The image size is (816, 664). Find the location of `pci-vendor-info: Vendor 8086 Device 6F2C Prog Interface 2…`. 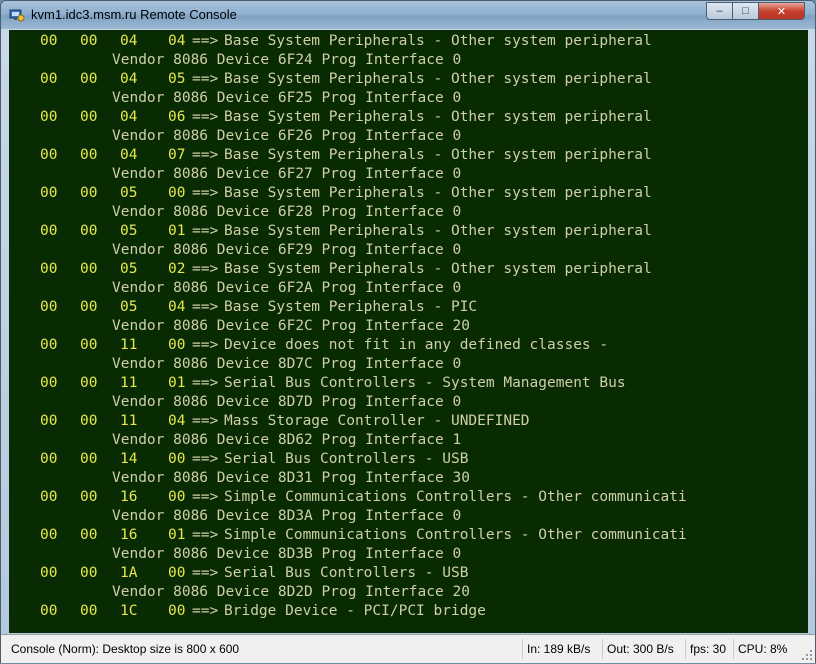

pci-vendor-info: Vendor 8086 Device 6F2C Prog Interface 2… is located at coordinates (291, 326).